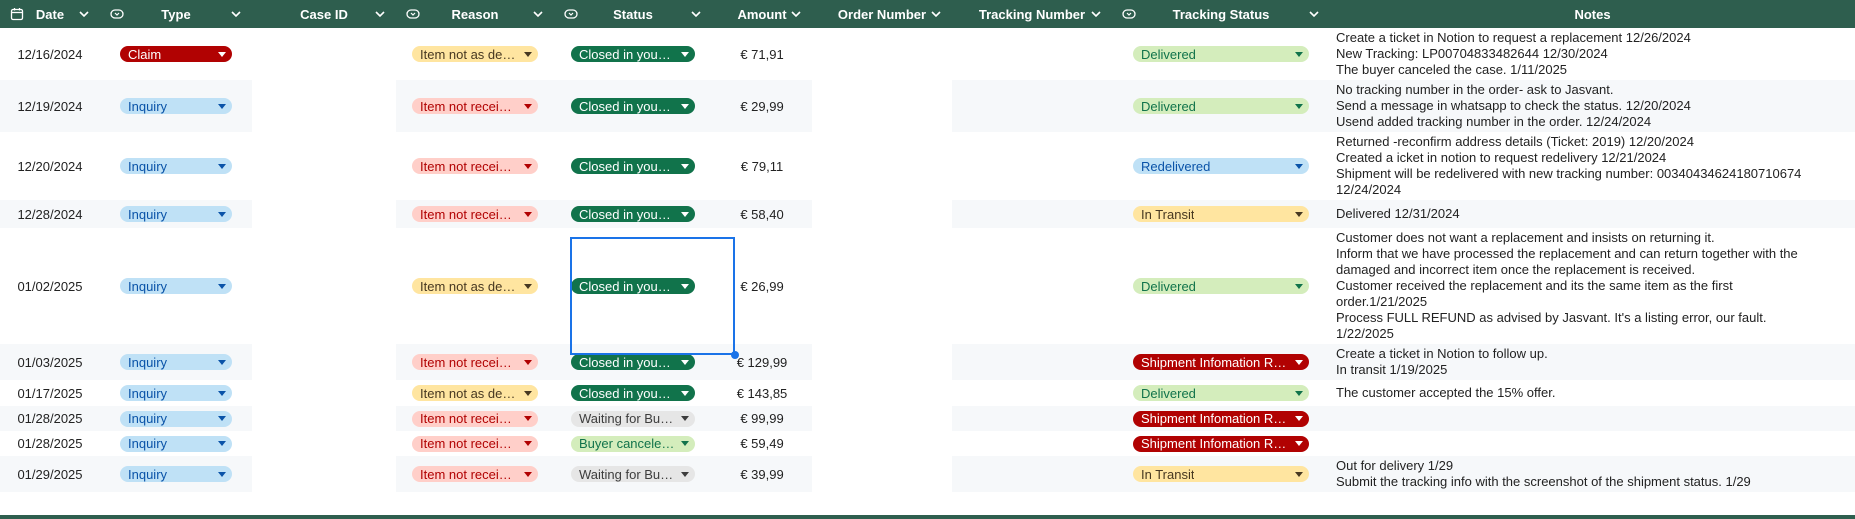 The height and width of the screenshot is (519, 1855). I want to click on reason-chip: Item not as describe, so click(475, 54).